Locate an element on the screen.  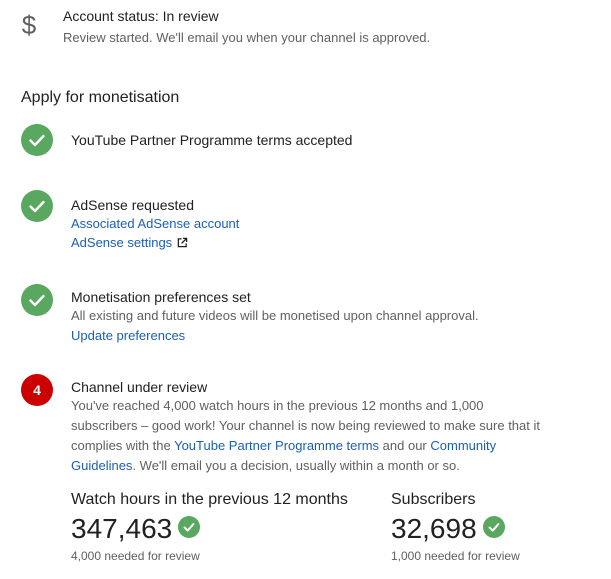
description-text: and our is located at coordinates (405, 445).